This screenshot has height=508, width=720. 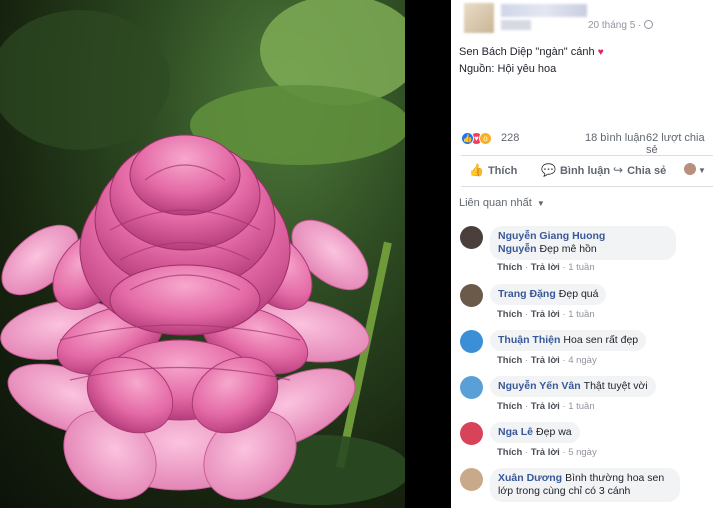 I want to click on comment-meta: Thích · Trả lời · 4 ngày, so click(x=547, y=360).